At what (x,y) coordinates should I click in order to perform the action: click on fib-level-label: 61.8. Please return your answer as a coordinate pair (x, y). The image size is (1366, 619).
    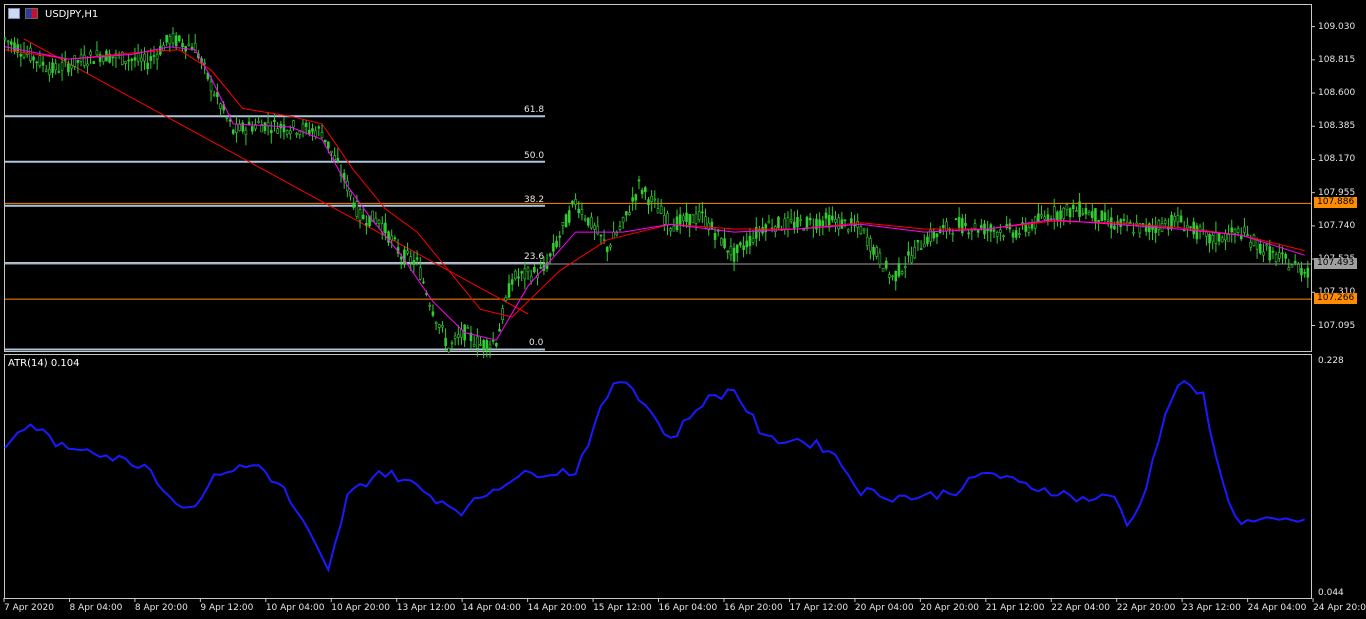
    Looking at the image, I should click on (534, 110).